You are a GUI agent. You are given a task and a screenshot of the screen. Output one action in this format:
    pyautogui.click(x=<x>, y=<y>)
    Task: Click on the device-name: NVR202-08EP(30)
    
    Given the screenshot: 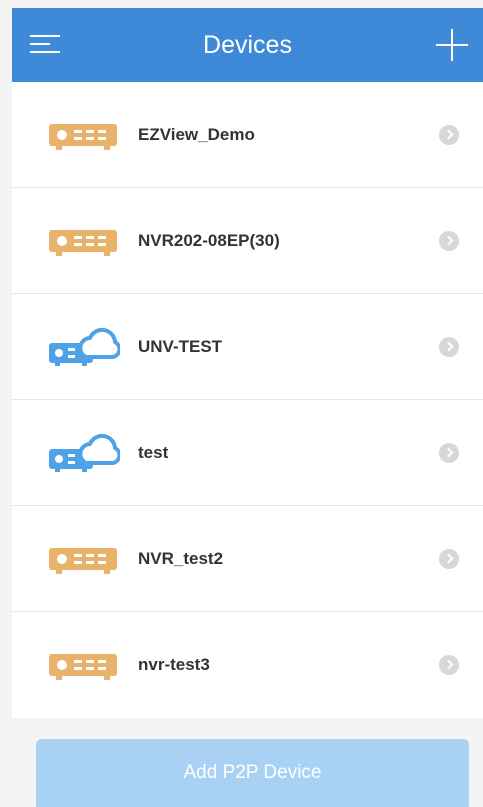 What is the action you would take?
    pyautogui.click(x=209, y=240)
    